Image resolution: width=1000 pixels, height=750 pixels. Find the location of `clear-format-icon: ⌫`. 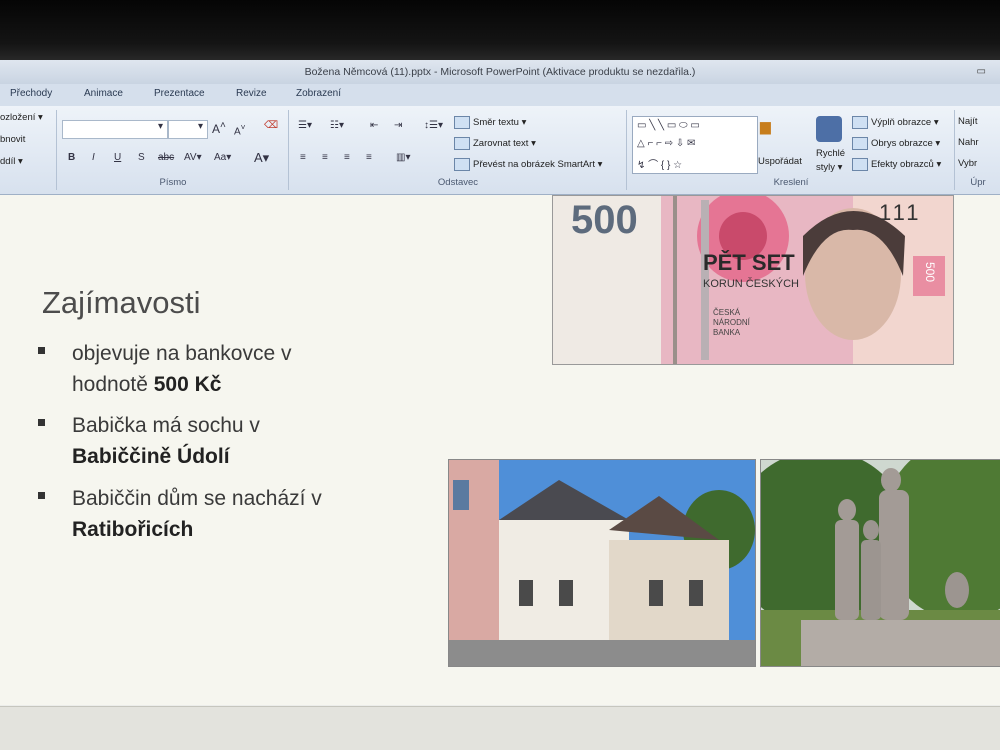

clear-format-icon: ⌫ is located at coordinates (271, 125).